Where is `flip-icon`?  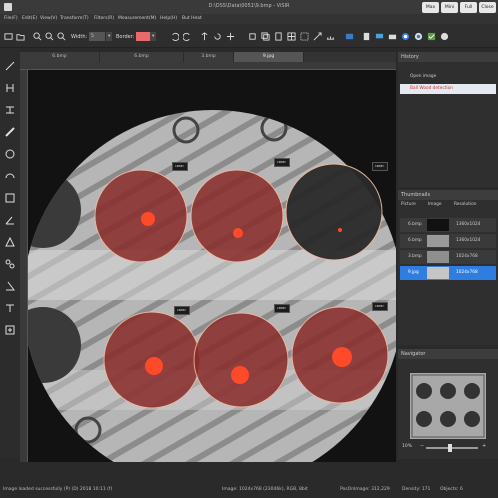
flip-icon is located at coordinates (204, 36).